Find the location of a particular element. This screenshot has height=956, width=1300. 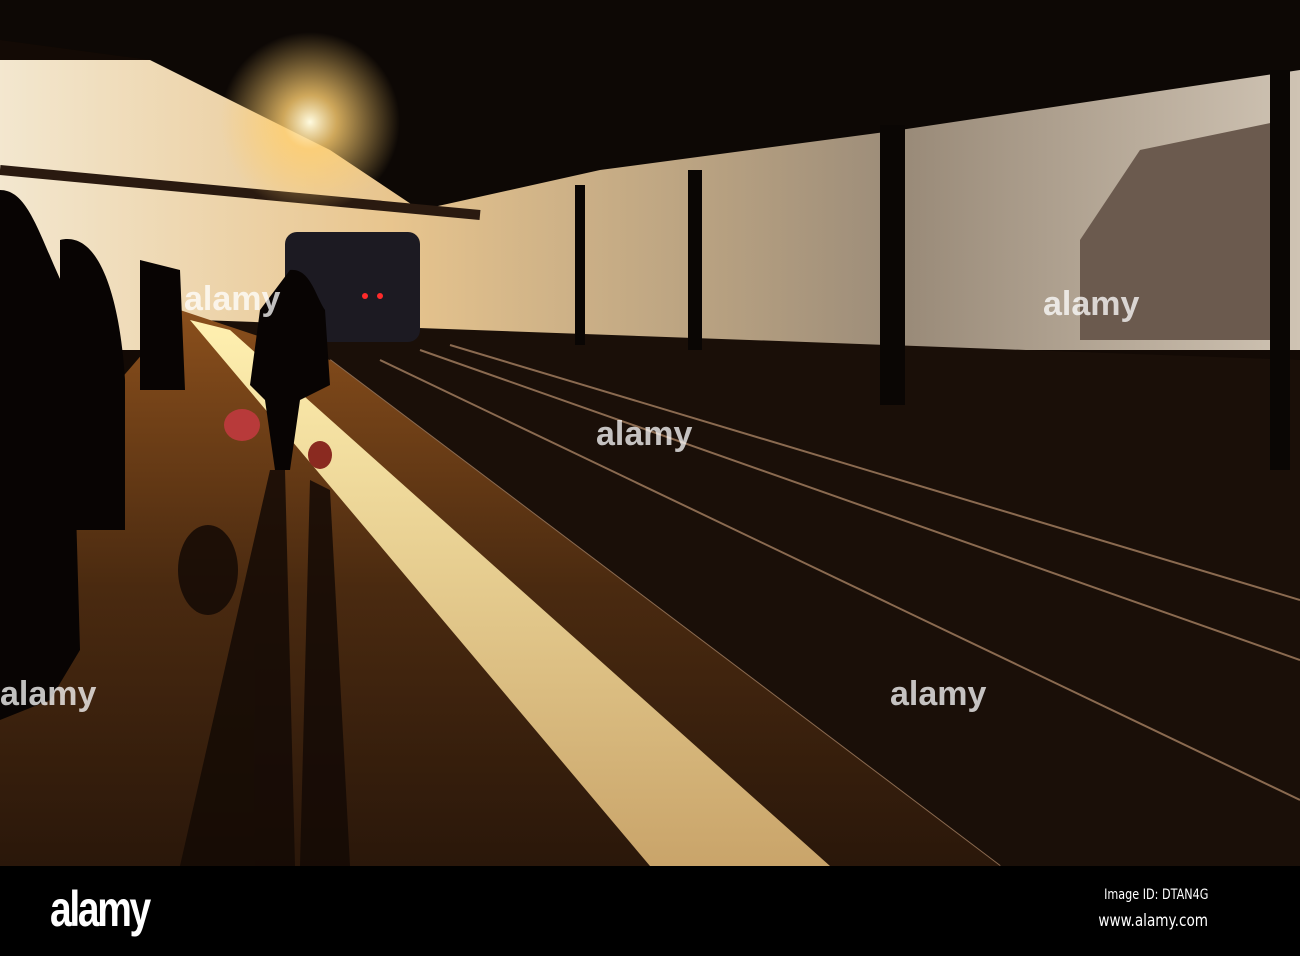

image-id: Image ID: DTAN4G is located at coordinates (1155, 895).